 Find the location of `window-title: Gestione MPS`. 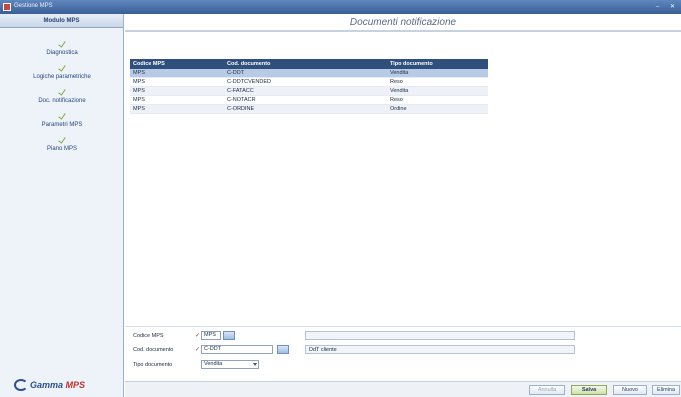

window-title: Gestione MPS is located at coordinates (33, 6).